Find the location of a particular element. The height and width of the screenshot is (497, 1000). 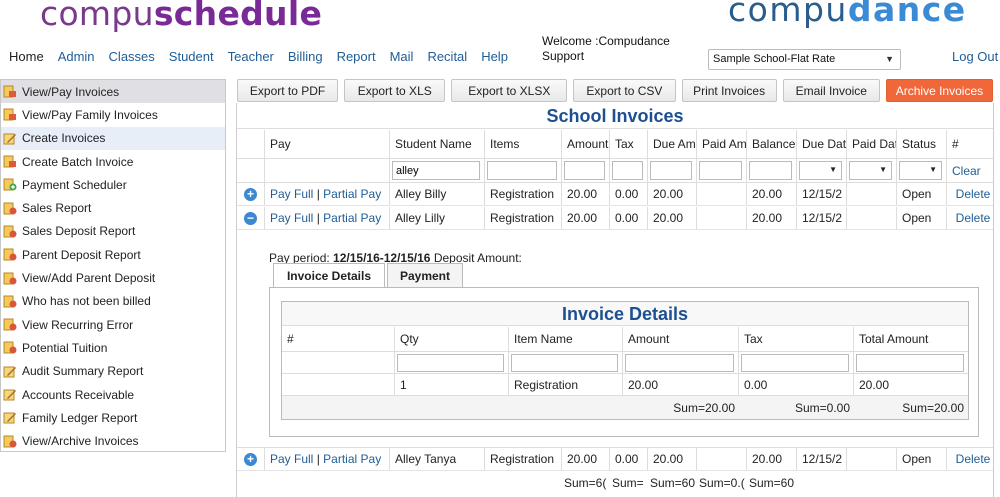

details-item-filter is located at coordinates (564, 362).